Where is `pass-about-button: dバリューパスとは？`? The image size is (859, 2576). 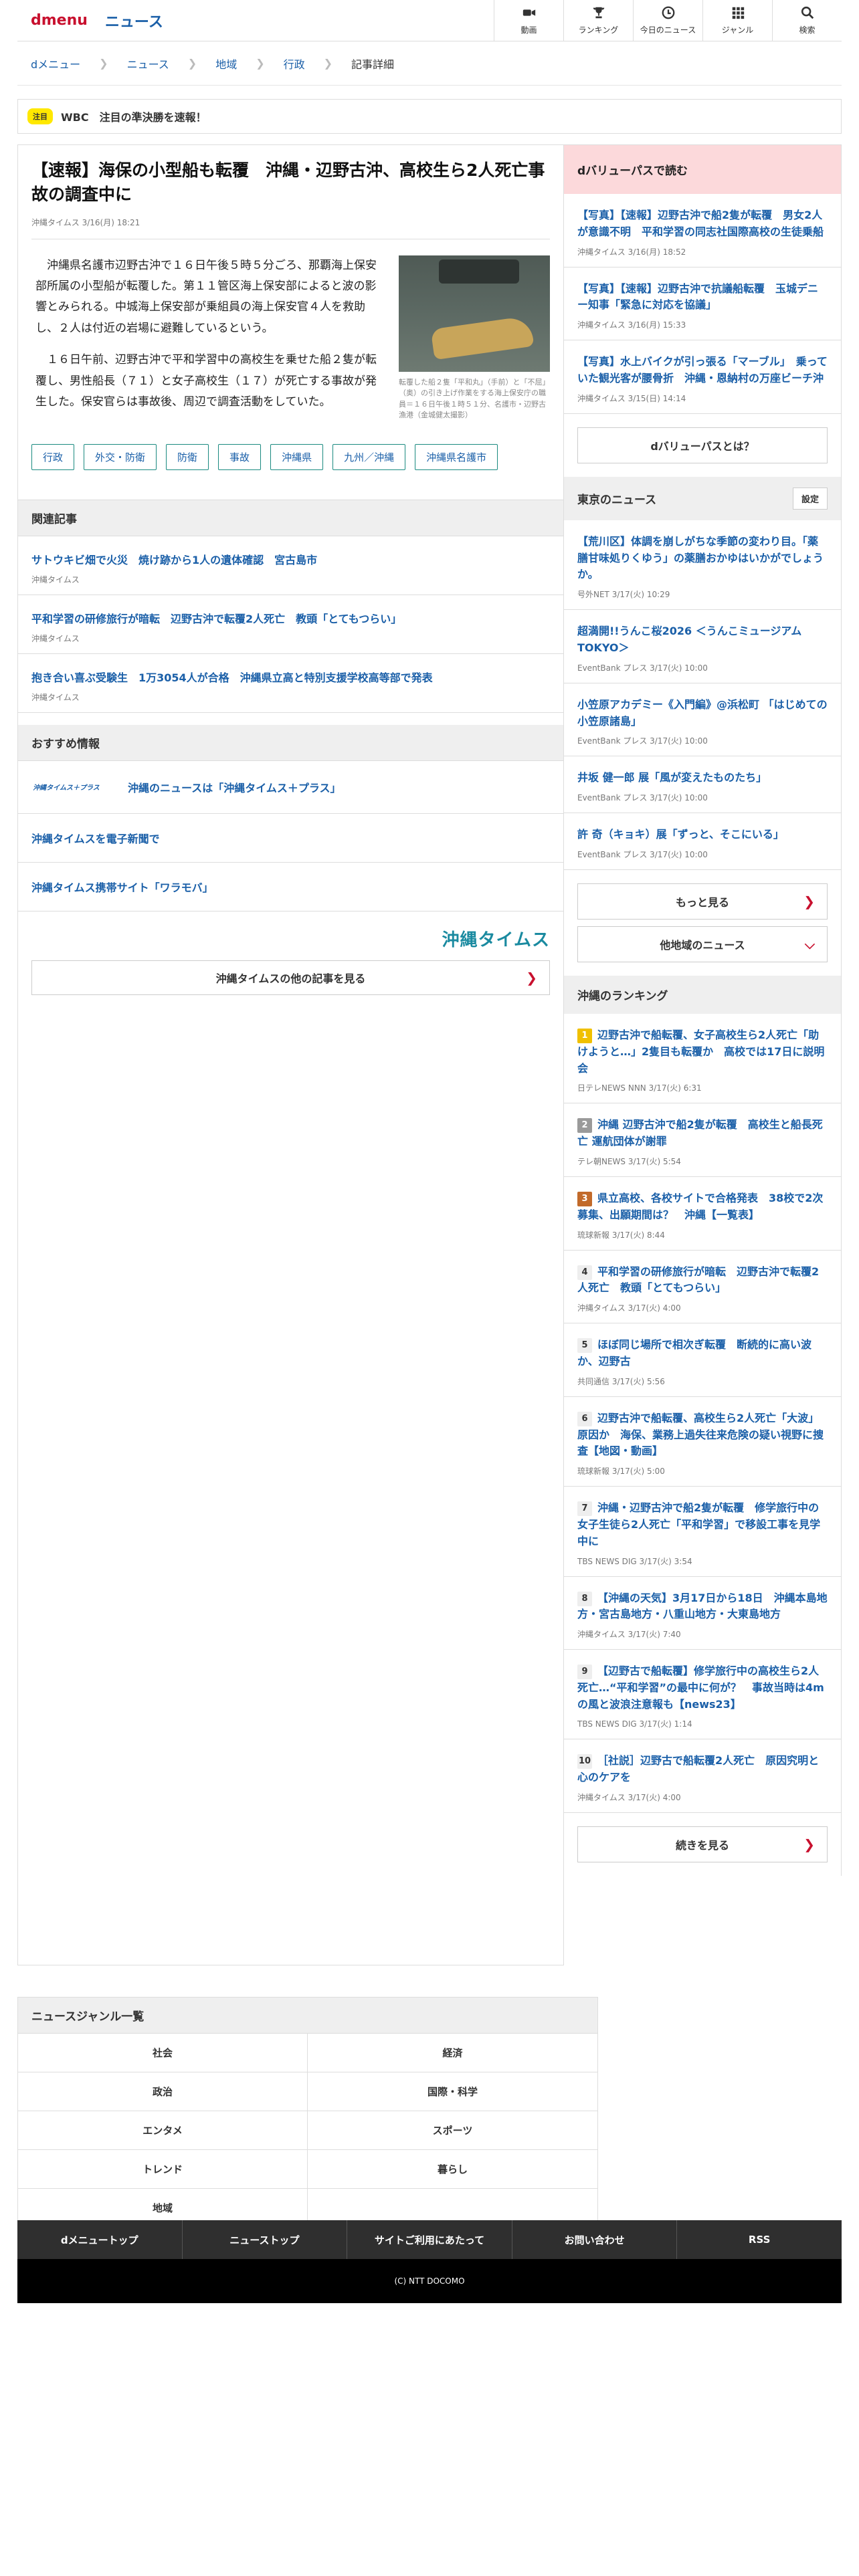
pass-about-button: dバリューパスとは？ is located at coordinates (703, 445).